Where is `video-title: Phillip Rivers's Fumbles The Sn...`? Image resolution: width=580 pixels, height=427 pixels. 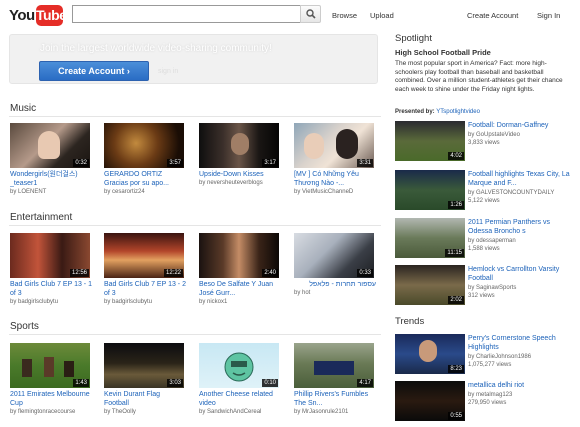 video-title: Phillip Rivers's Fumbles The Sn... is located at coordinates (335, 399).